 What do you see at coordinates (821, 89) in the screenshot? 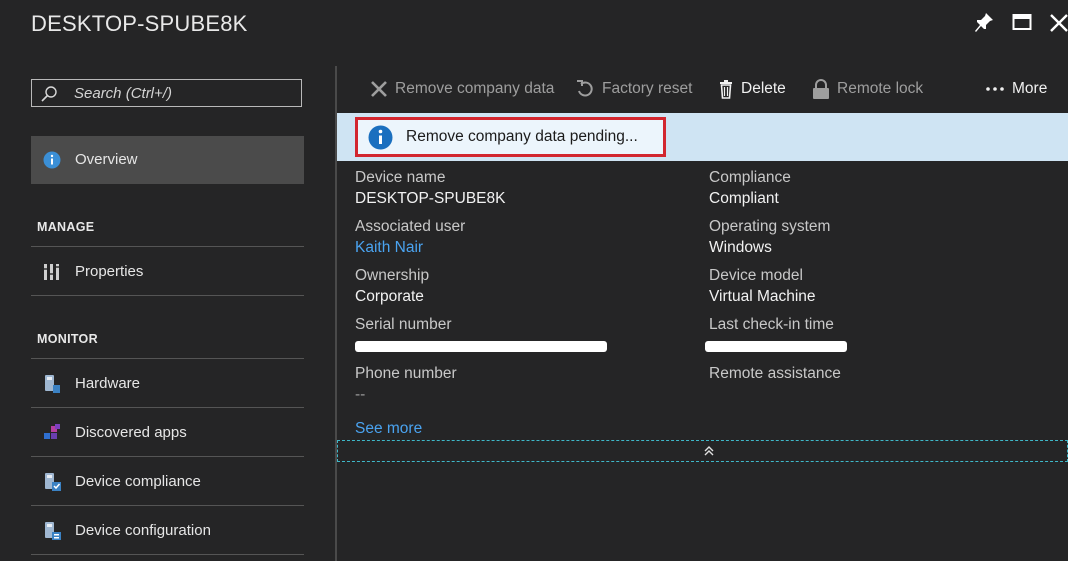
I see `lock-icon` at bounding box center [821, 89].